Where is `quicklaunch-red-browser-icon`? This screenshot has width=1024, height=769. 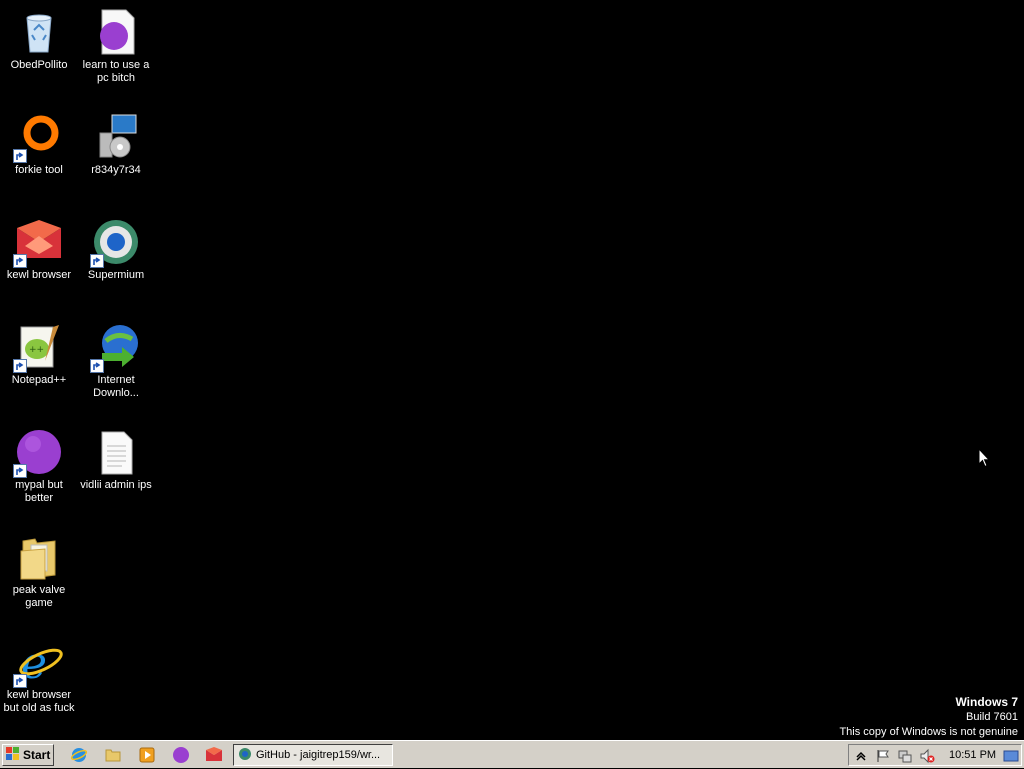
quicklaunch-red-browser-icon is located at coordinates (214, 755).